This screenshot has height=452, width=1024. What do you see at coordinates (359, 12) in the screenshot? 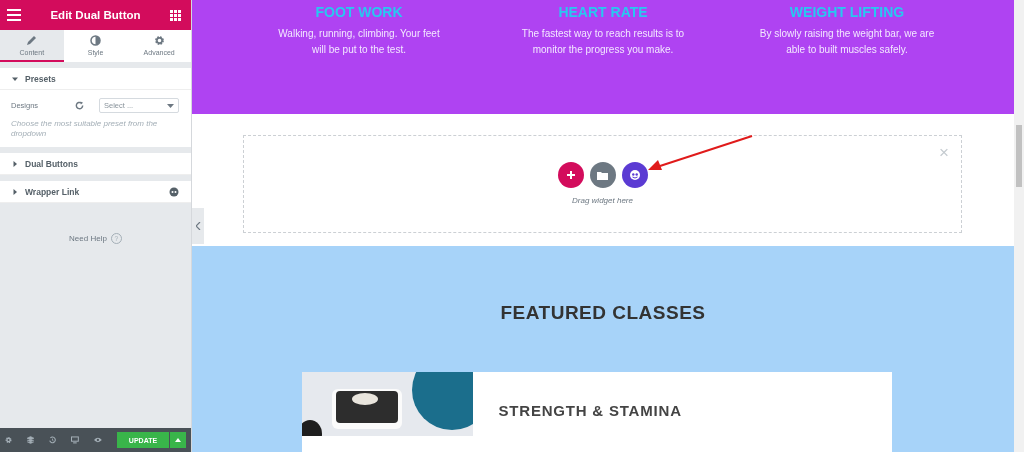
I see `feature-title: FOOT WORK` at bounding box center [359, 12].